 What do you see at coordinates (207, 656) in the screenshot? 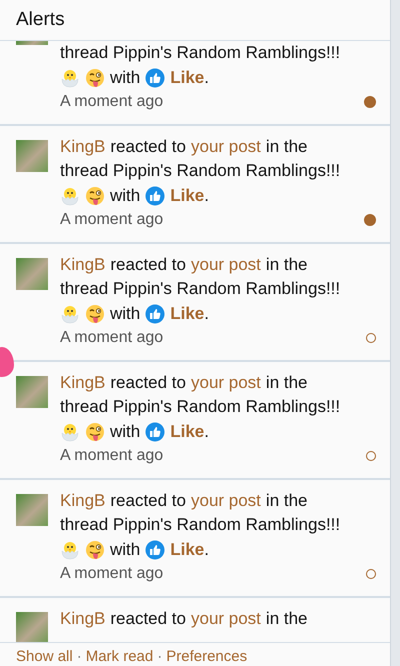
I see `footer-link: Preferences` at bounding box center [207, 656].